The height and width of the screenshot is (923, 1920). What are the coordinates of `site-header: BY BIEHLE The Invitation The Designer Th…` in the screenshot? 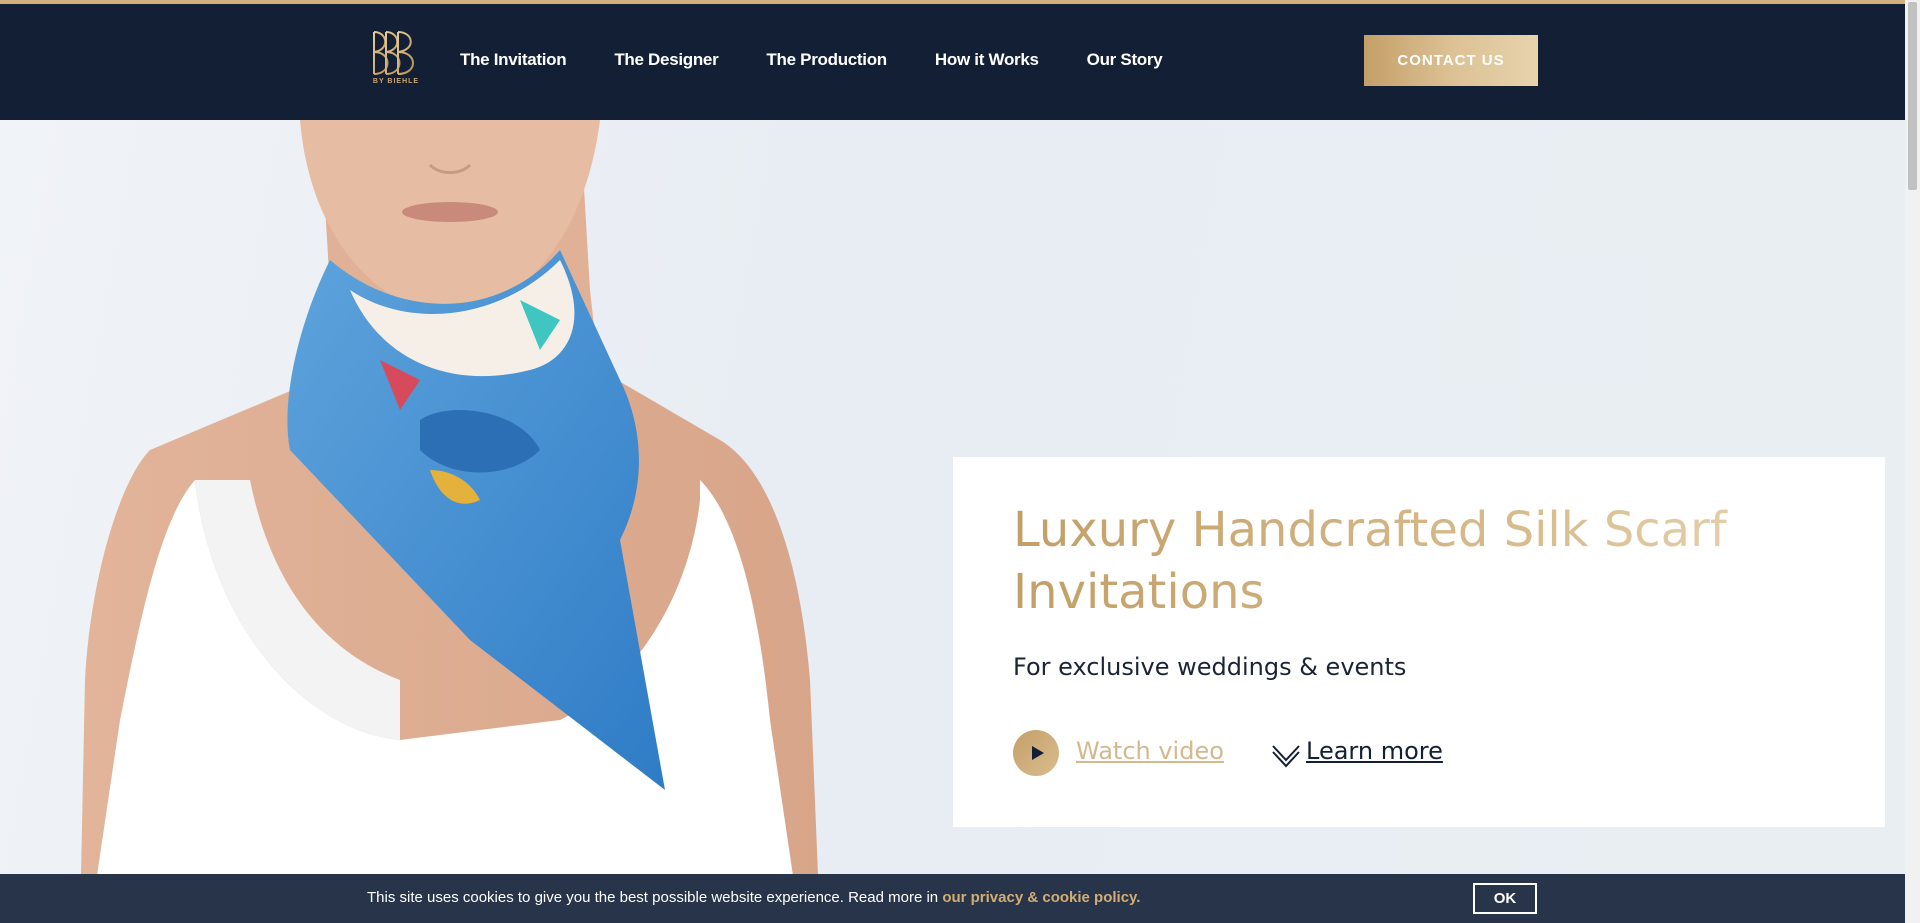 It's located at (952, 62).